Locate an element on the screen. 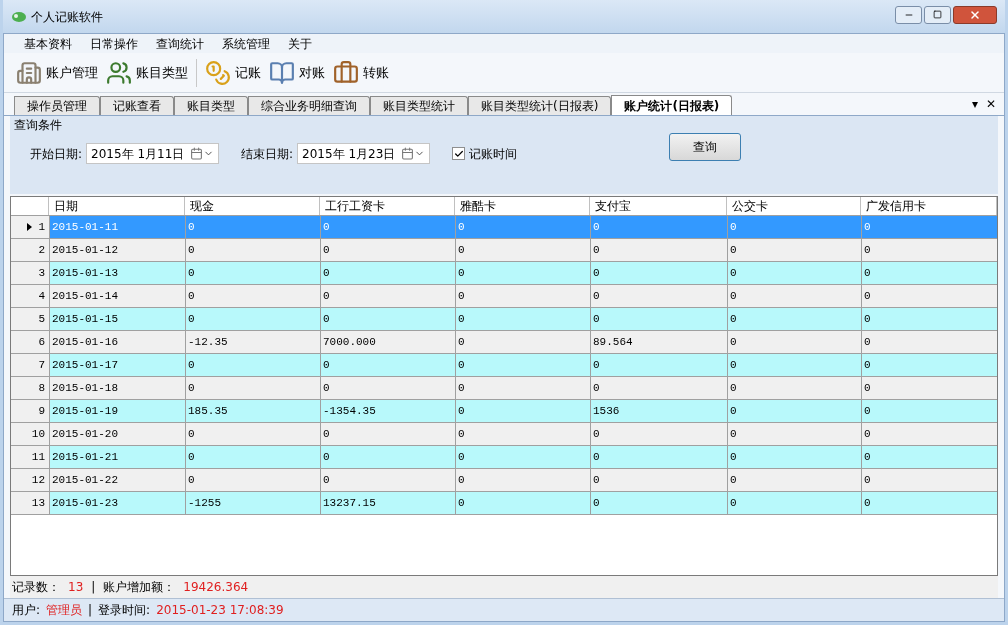 This screenshot has height=625, width=1008. table-row: 3 2015-01-13 0 0 0 0 0 0 is located at coordinates (504, 273).